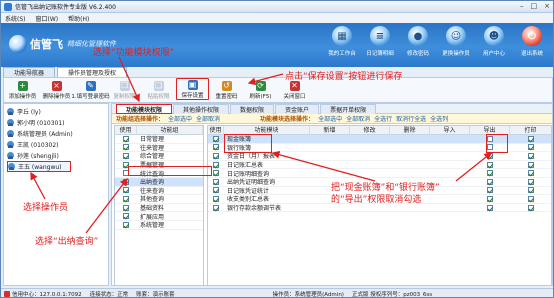 Image resolution: width=554 pixels, height=298 pixels. Describe the element at coordinates (439, 118) in the screenshot. I see `select-column-link: 全选列` at that location.